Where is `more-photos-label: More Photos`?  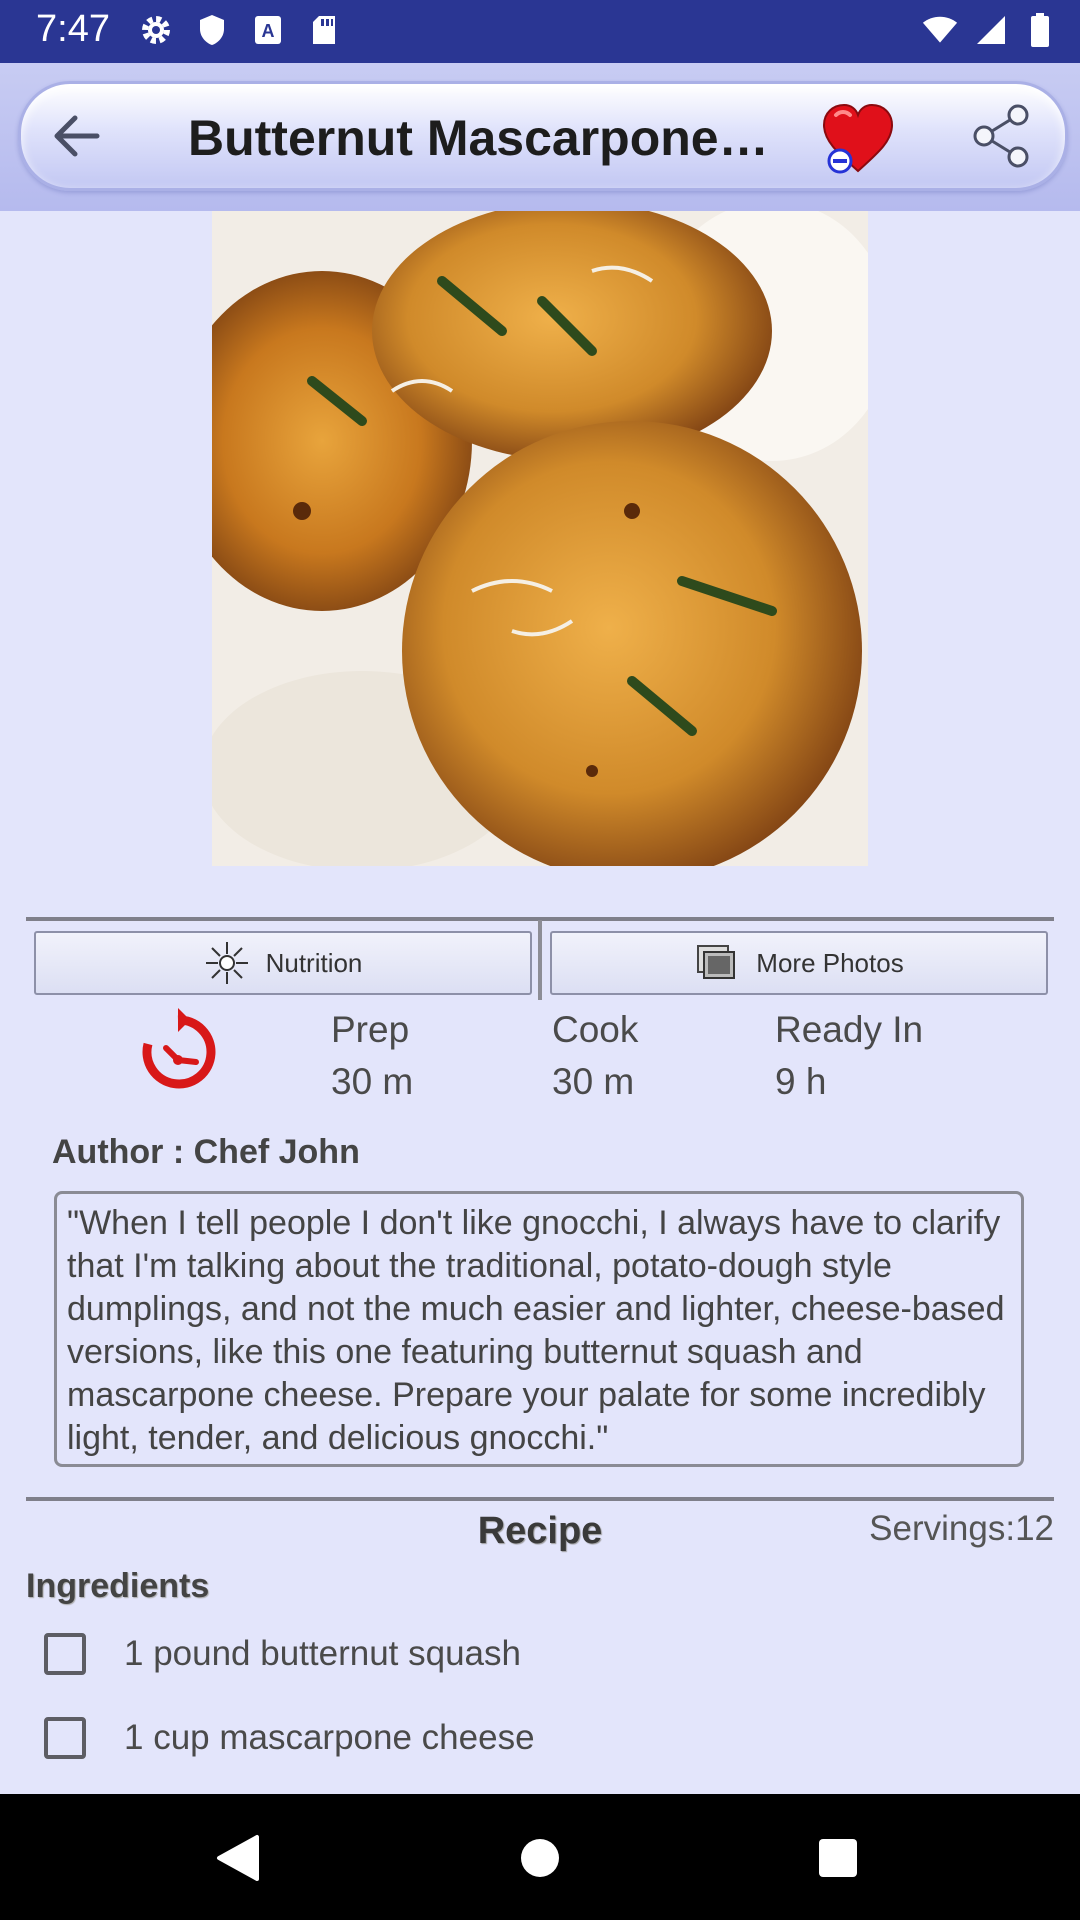 more-photos-label: More Photos is located at coordinates (830, 962).